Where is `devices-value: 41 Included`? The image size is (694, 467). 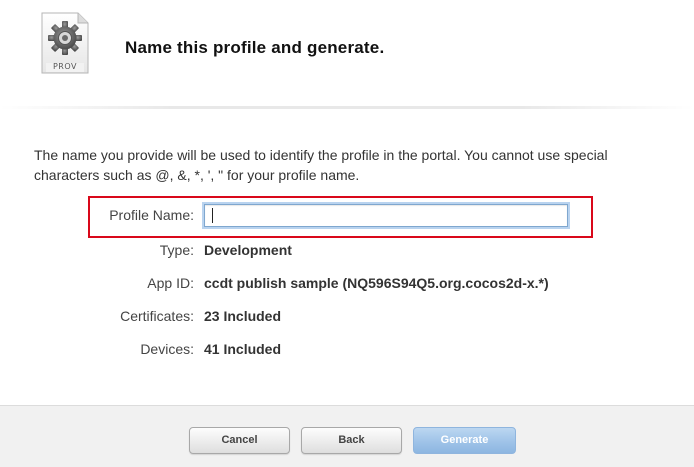
devices-value: 41 Included is located at coordinates (243, 349).